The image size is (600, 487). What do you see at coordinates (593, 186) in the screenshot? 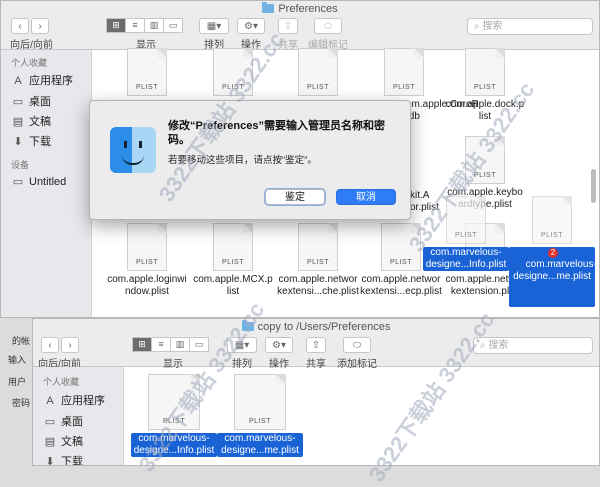
I see `scrollbar` at bounding box center [593, 186].